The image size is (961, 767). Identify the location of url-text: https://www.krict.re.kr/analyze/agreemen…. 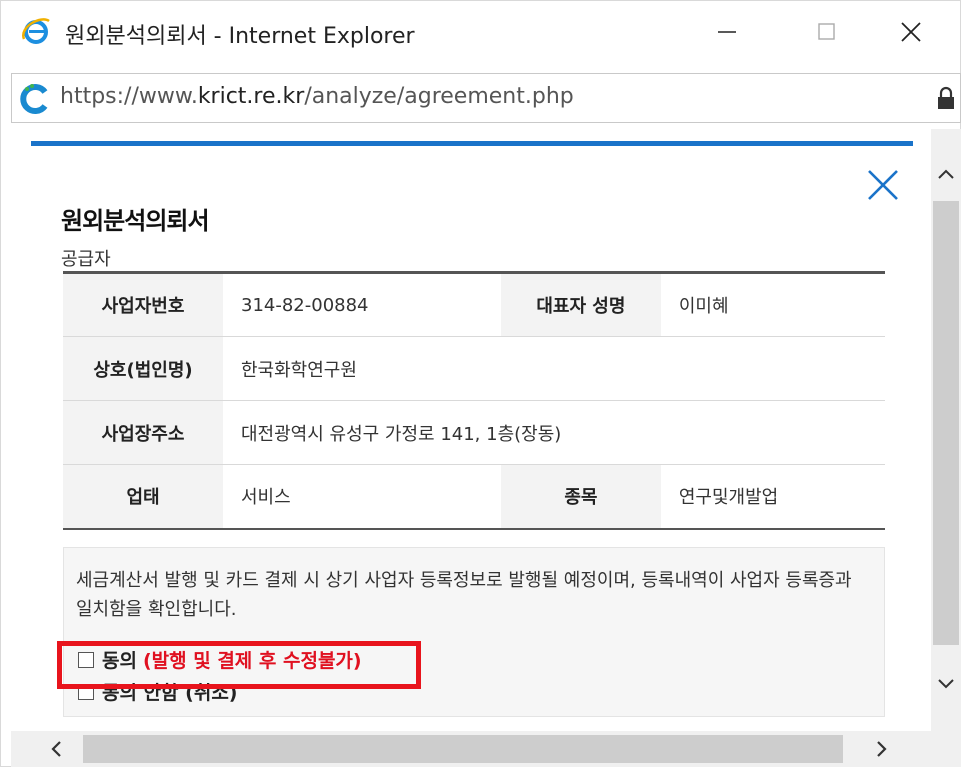
(317, 96).